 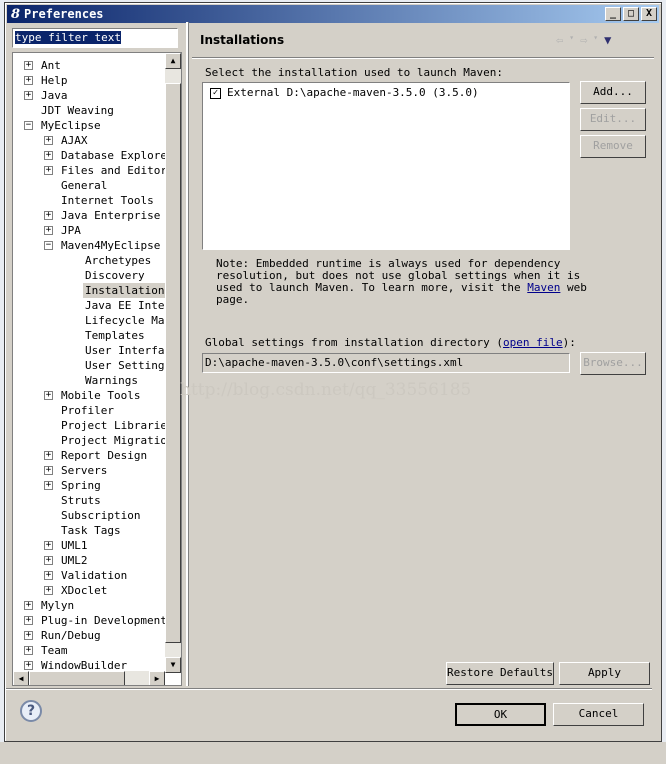 I want to click on checkbox-checked-icon: ✓, so click(x=215, y=93).